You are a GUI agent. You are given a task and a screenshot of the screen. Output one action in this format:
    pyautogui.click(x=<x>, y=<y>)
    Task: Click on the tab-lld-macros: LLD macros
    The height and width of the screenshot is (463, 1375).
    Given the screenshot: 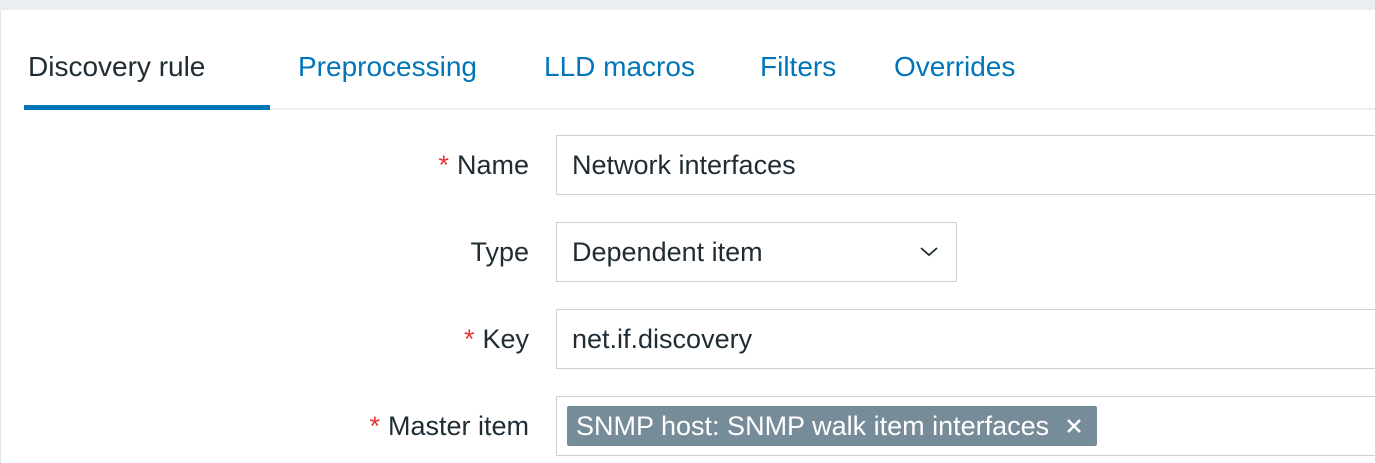 What is the action you would take?
    pyautogui.click(x=619, y=59)
    